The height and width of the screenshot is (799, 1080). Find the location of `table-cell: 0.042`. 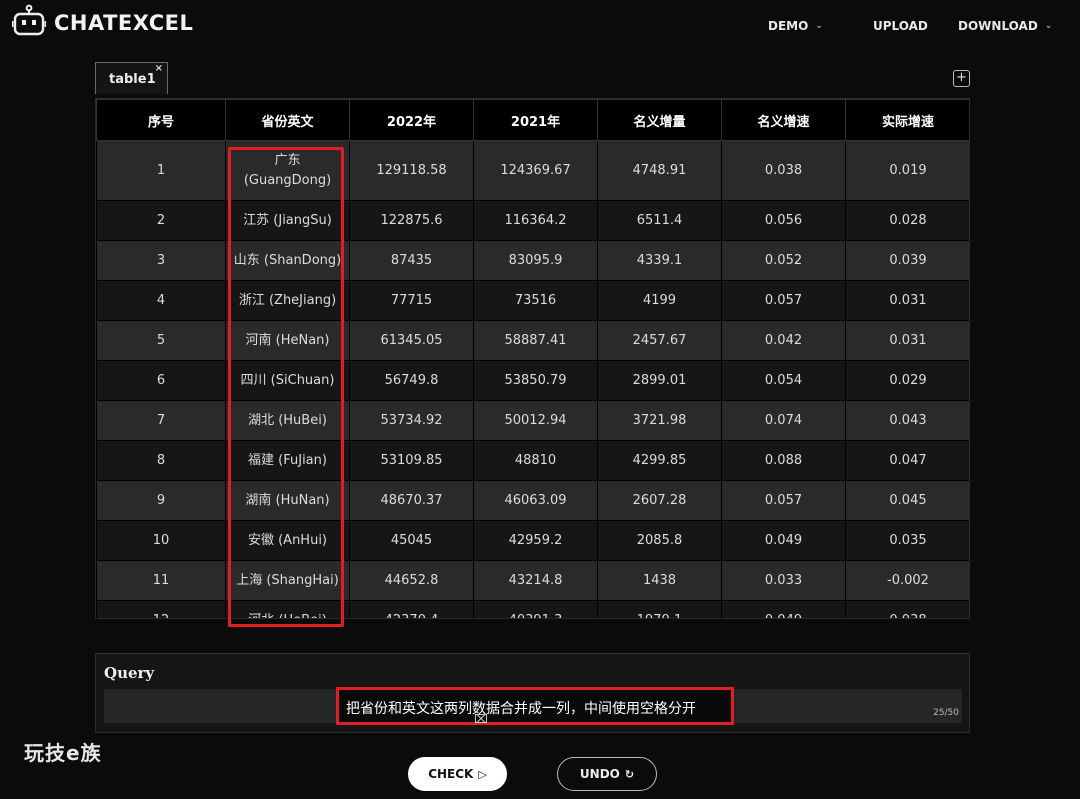

table-cell: 0.042 is located at coordinates (783, 340).